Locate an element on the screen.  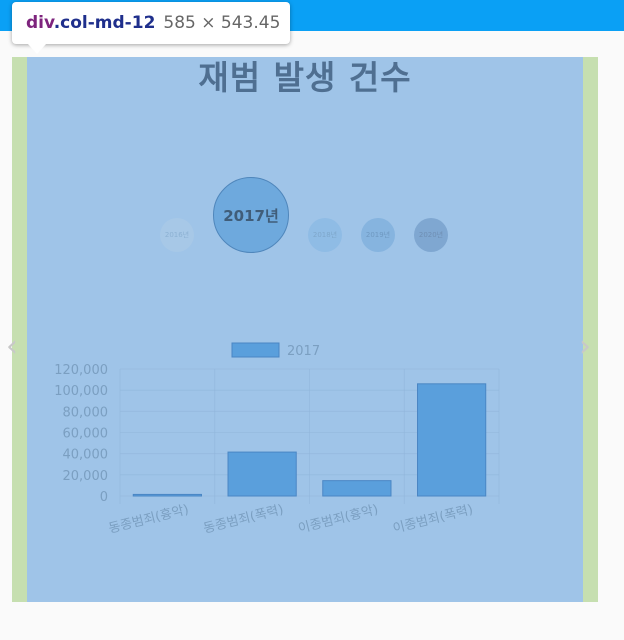
y-tick-label: 40,000 is located at coordinates (86, 455).